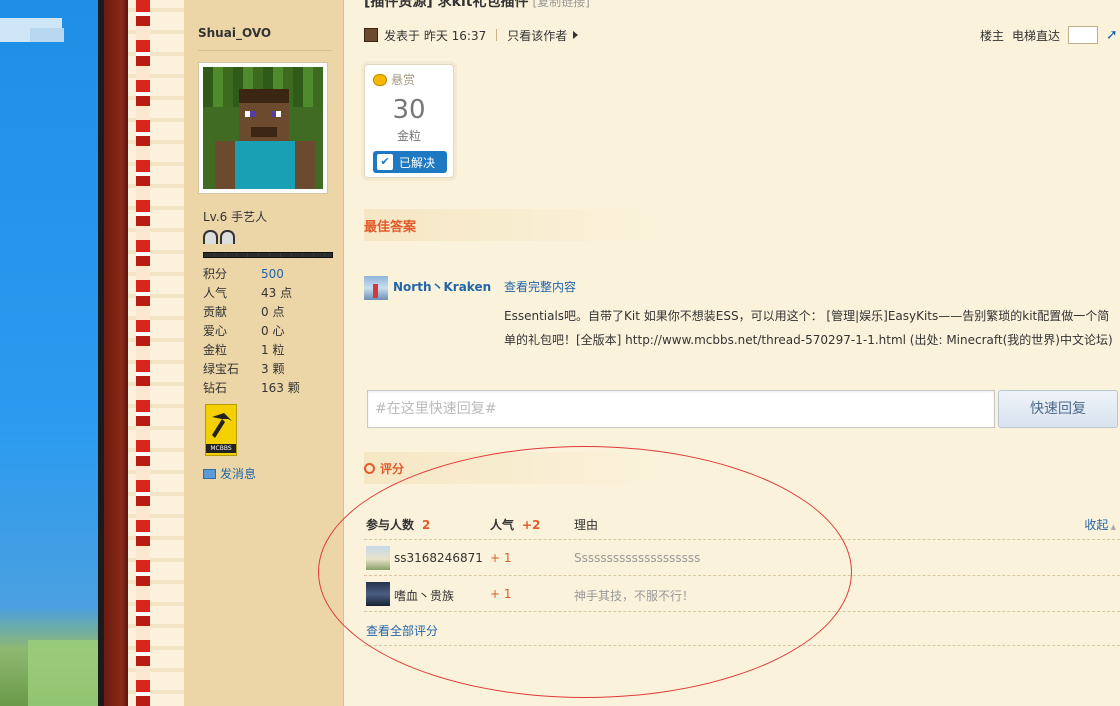 Image resolution: width=1120 pixels, height=706 pixels. Describe the element at coordinates (424, 595) in the screenshot. I see `rater-name: 嗜血丶贵族` at that location.